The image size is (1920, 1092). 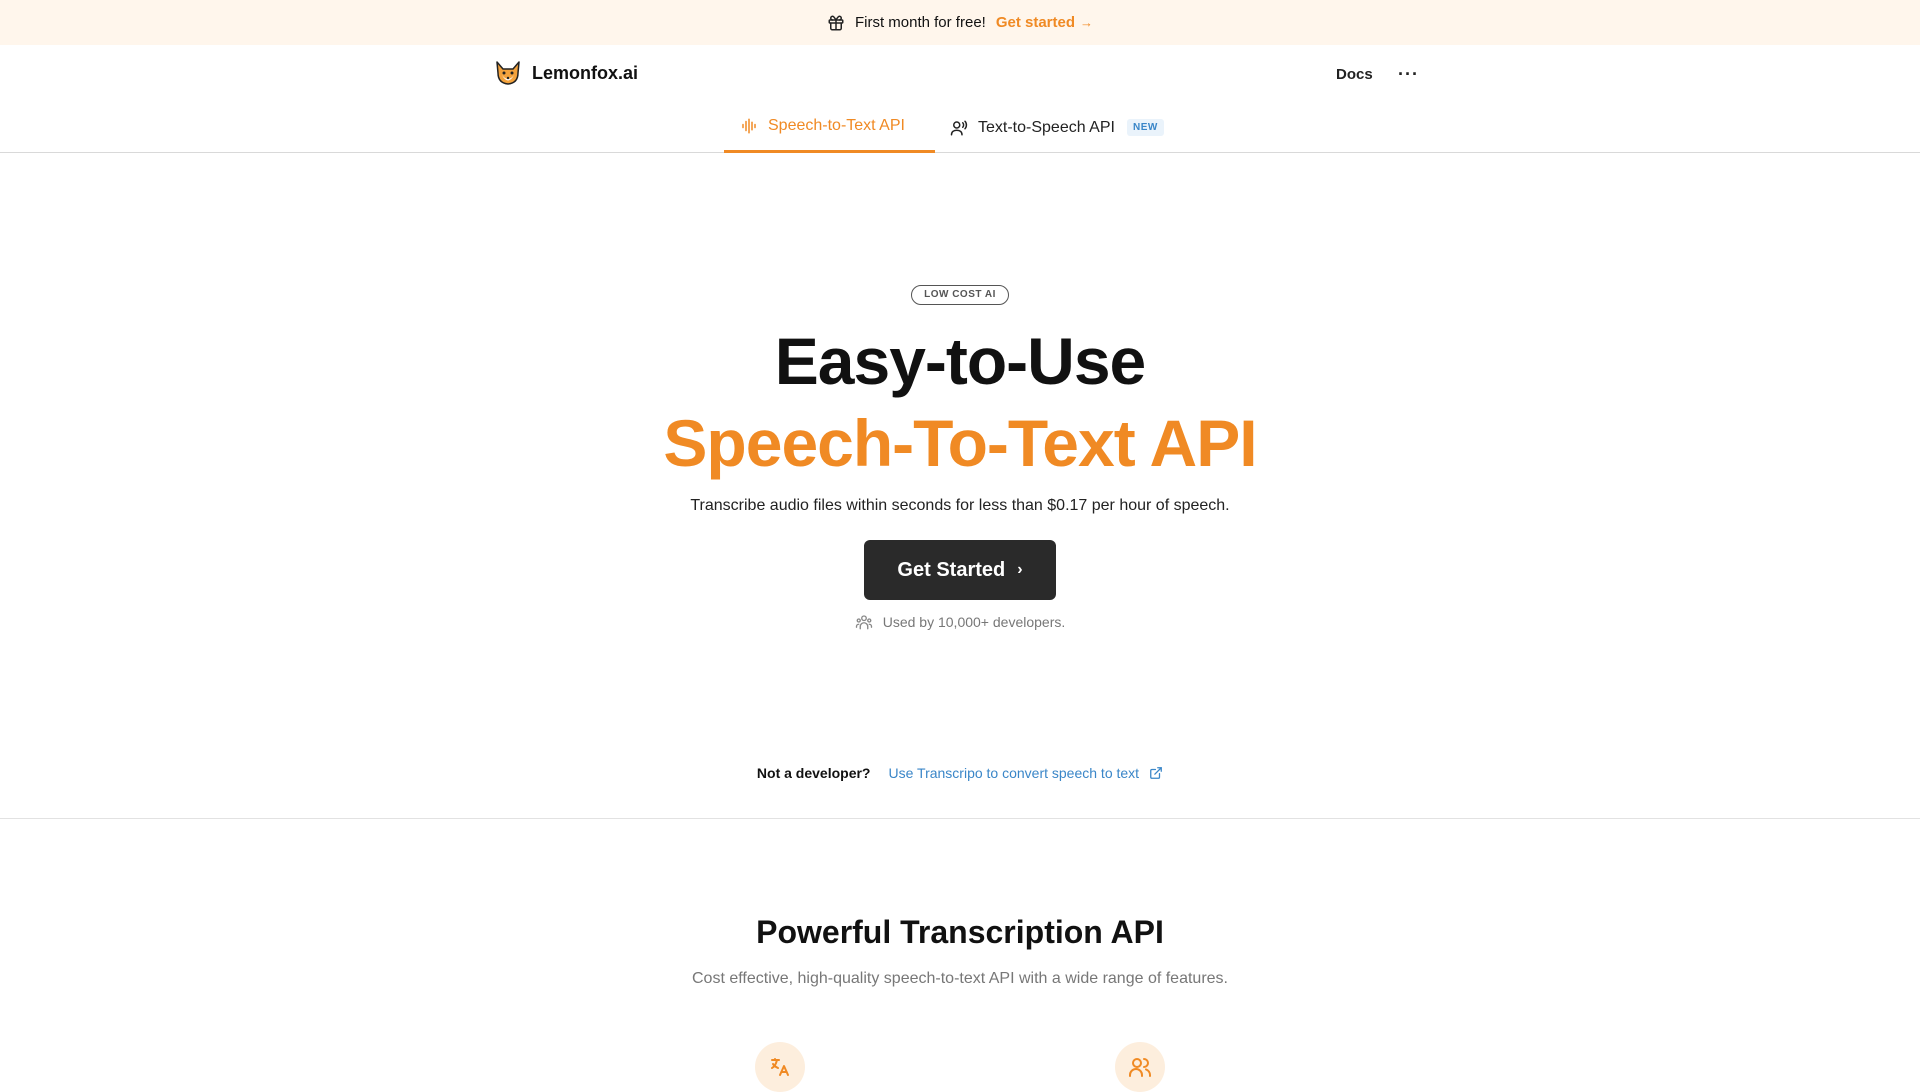 I want to click on hero-title-line1: Easy-to-Use, so click(x=960, y=361).